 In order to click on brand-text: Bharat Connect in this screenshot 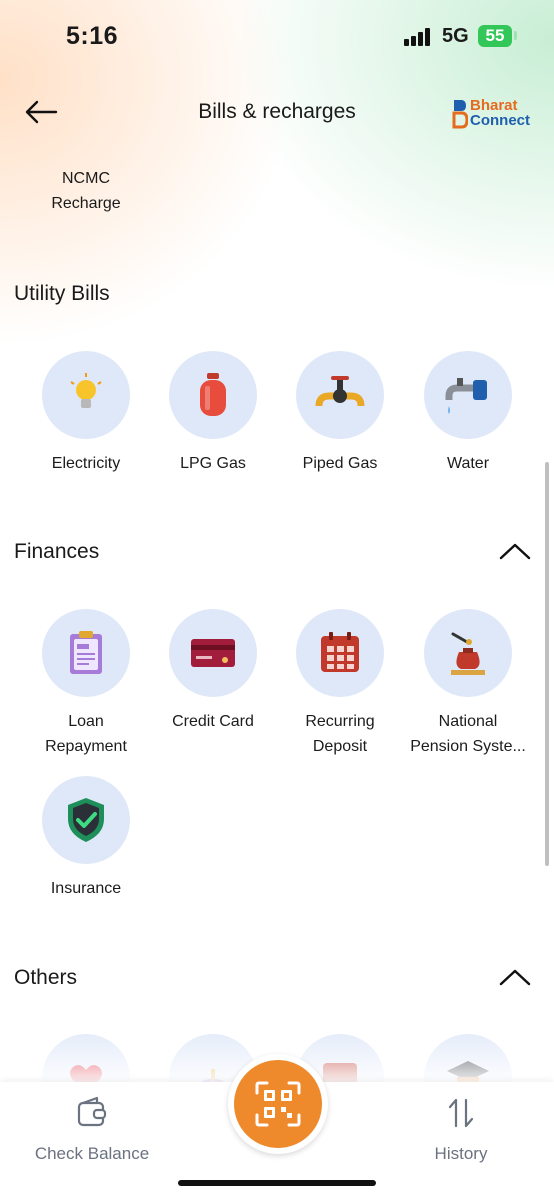, I will do `click(500, 113)`.